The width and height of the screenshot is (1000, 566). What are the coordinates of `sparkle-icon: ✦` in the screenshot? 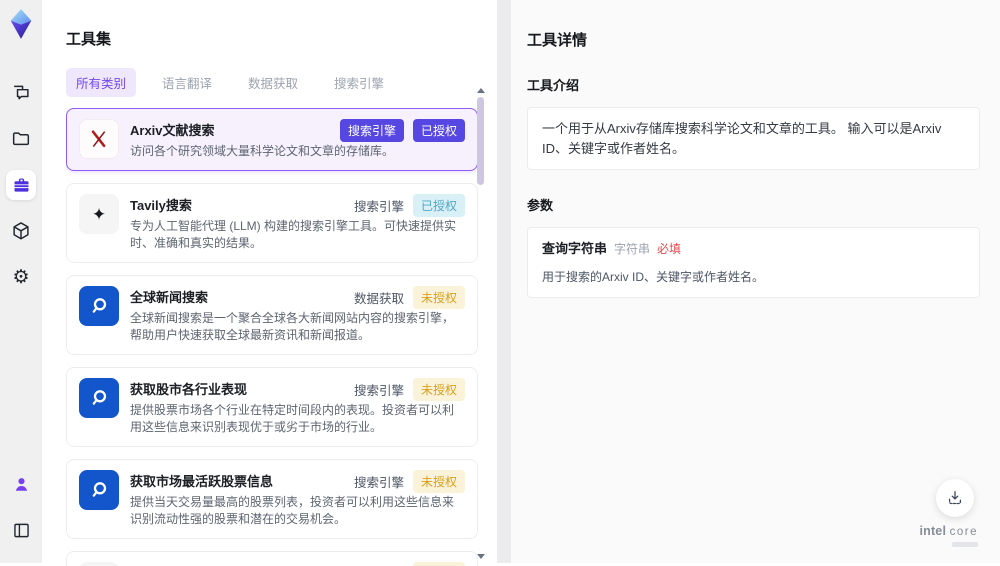 It's located at (99, 214).